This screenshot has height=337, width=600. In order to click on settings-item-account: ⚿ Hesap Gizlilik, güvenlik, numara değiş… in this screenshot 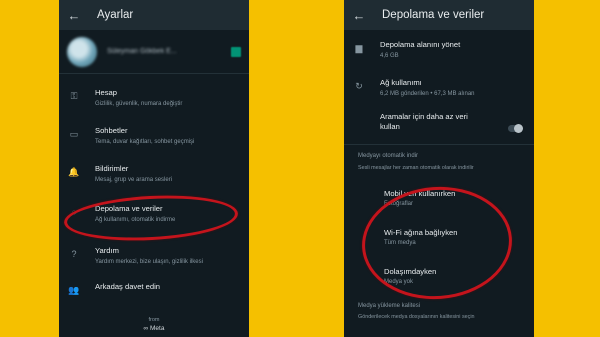, I will do `click(154, 98)`.